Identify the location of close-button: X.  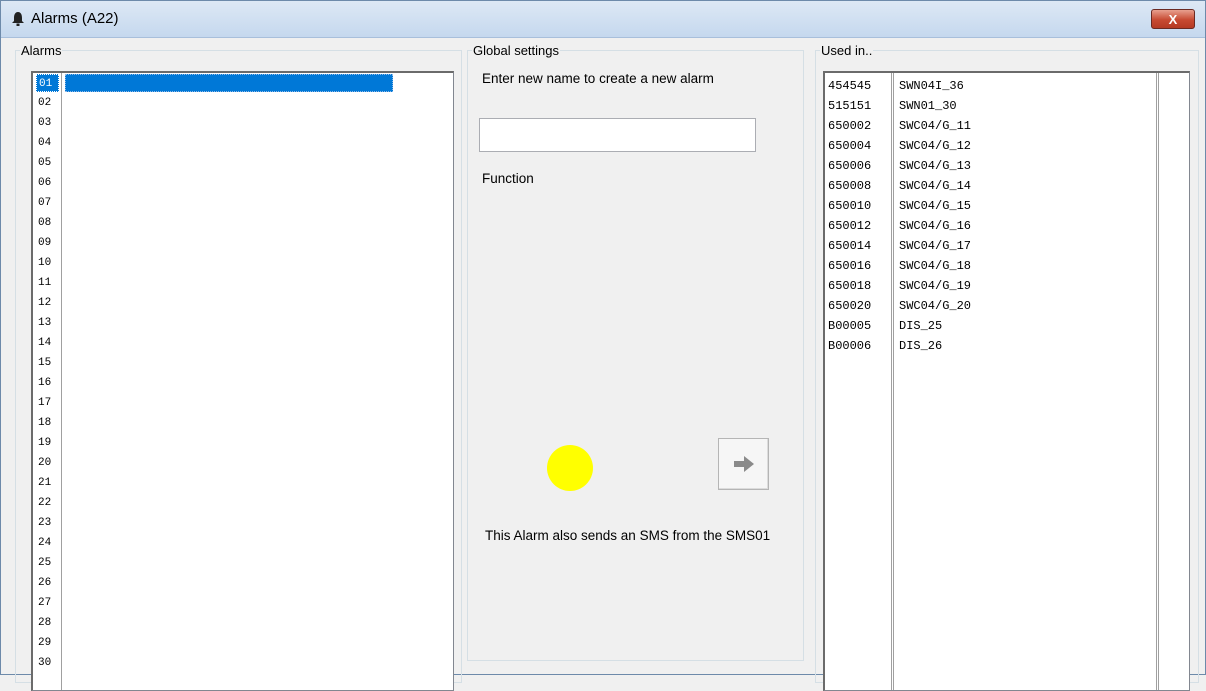
(1173, 19).